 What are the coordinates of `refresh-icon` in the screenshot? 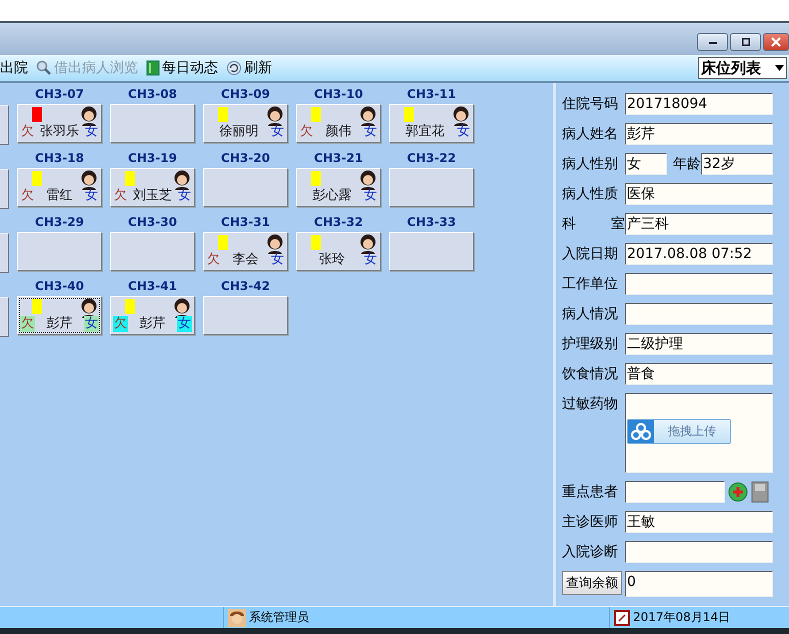 It's located at (234, 68).